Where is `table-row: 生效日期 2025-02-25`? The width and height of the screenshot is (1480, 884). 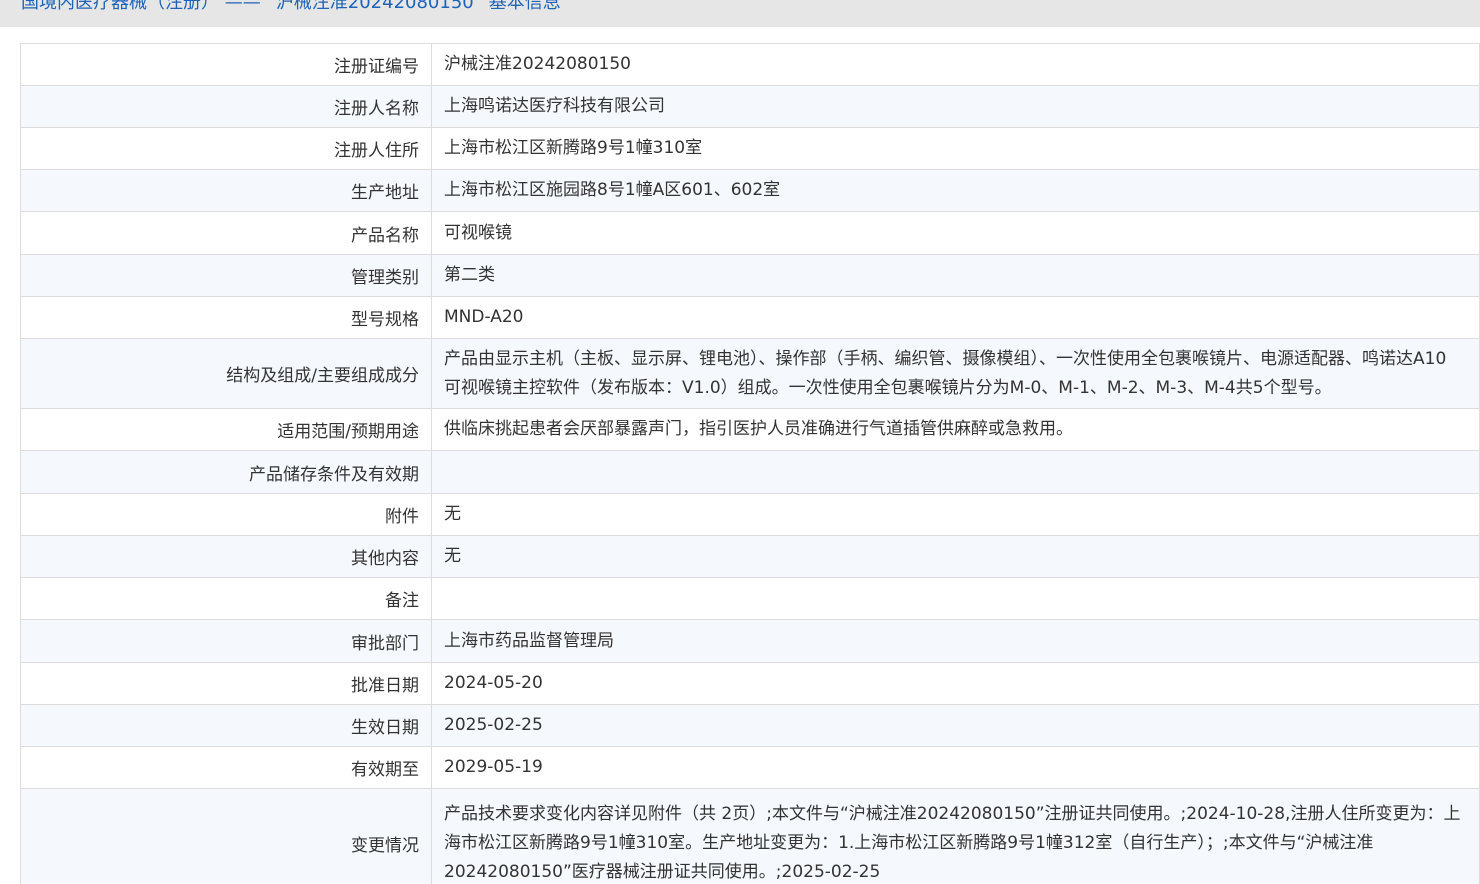 table-row: 生效日期 2025-02-25 is located at coordinates (750, 725).